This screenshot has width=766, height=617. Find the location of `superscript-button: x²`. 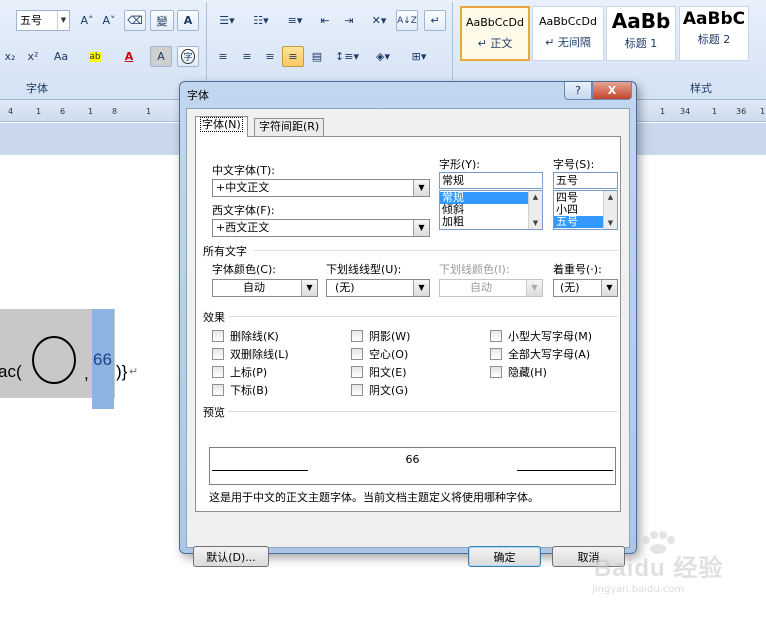

superscript-button: x² is located at coordinates (33, 56).